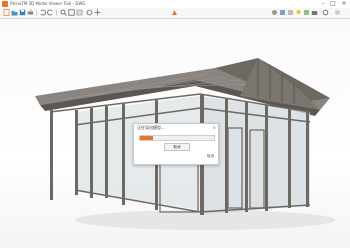 This screenshot has width=350, height=248. I want to click on new-icon, so click(6, 12).